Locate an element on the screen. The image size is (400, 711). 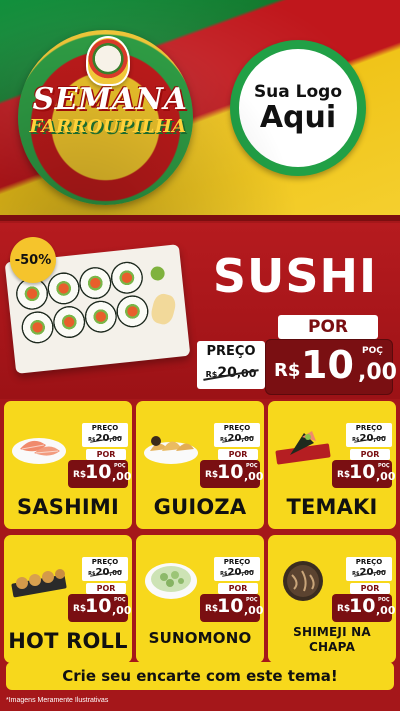
old-price-box: PREÇO R$20,00 is located at coordinates (231, 365).